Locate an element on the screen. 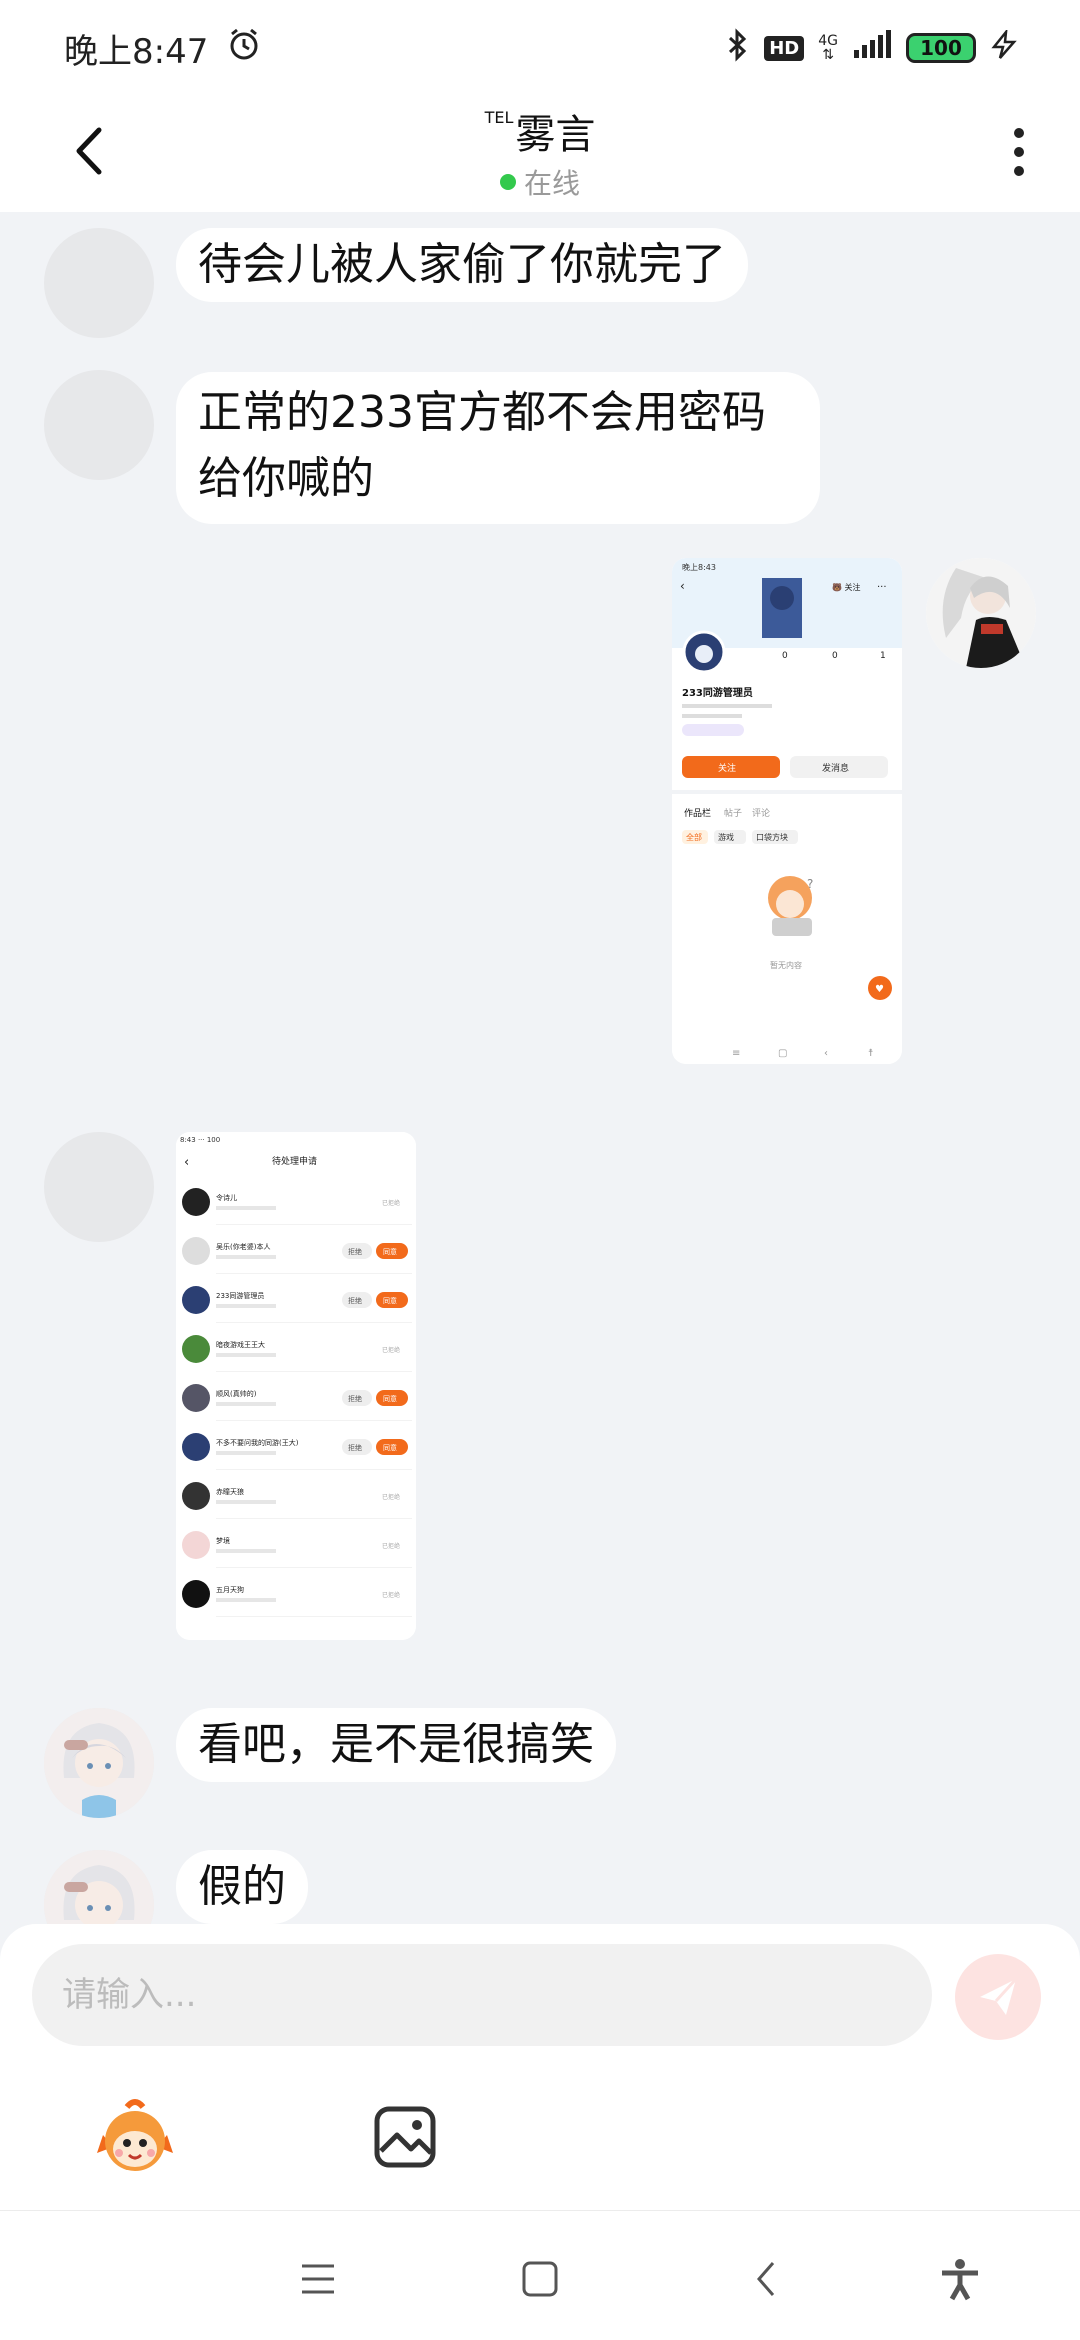 This screenshot has height=2340, width=1080. shot1-filter-1: 全部 is located at coordinates (694, 837).